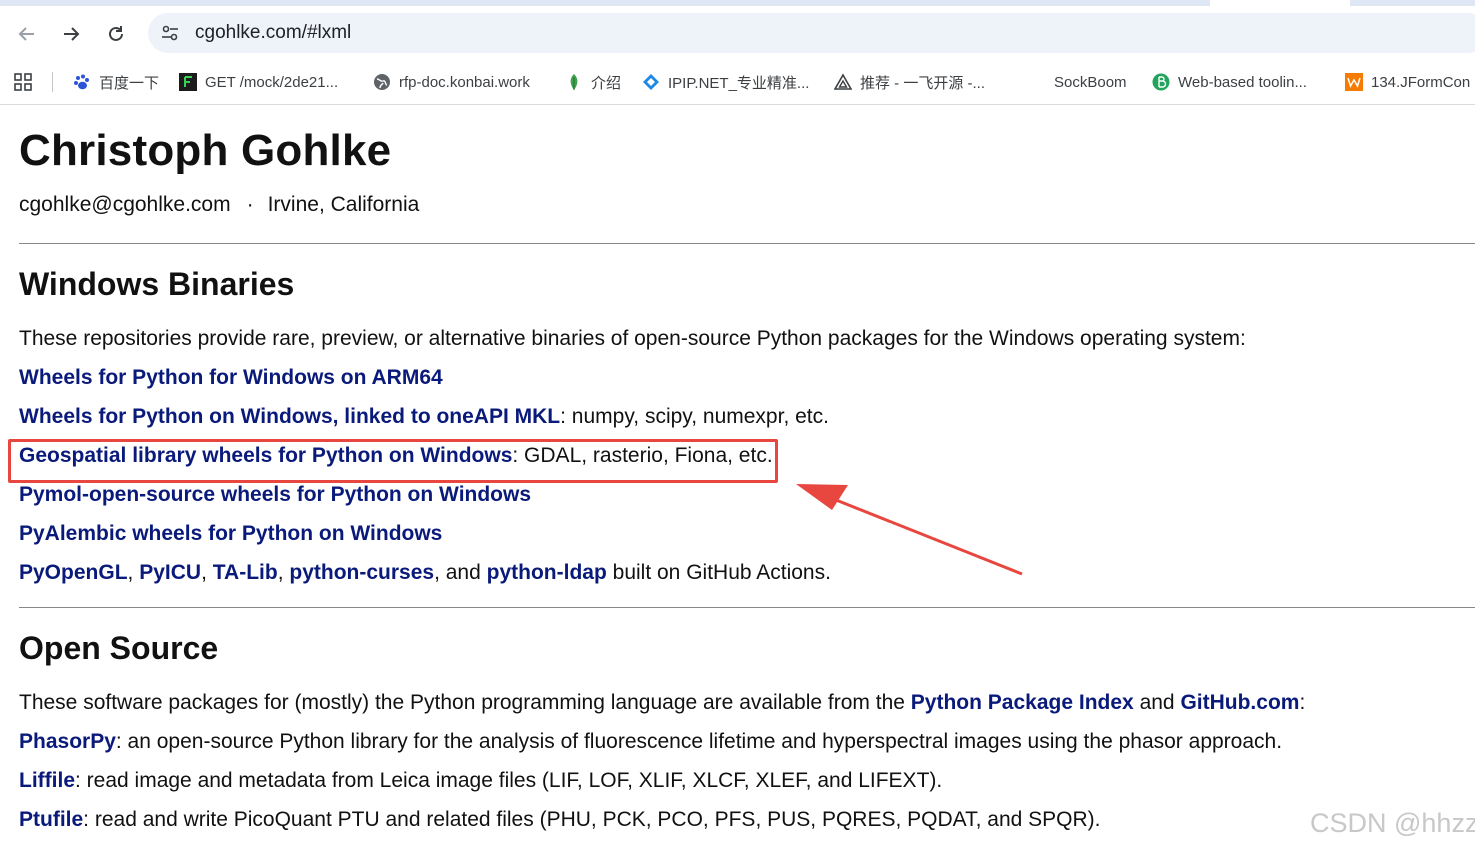 This screenshot has height=850, width=1475. I want to click on back-button, so click(27, 34).